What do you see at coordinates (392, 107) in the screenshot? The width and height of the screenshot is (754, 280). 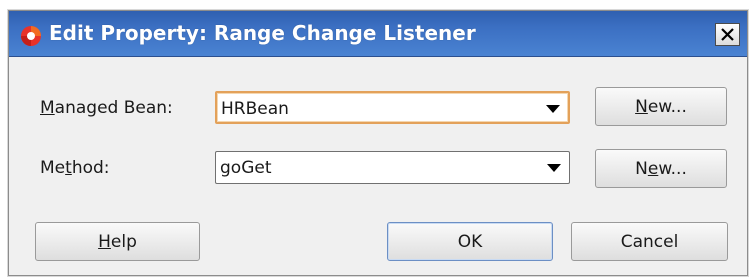 I see `managed-bean-combo: HRBean` at bounding box center [392, 107].